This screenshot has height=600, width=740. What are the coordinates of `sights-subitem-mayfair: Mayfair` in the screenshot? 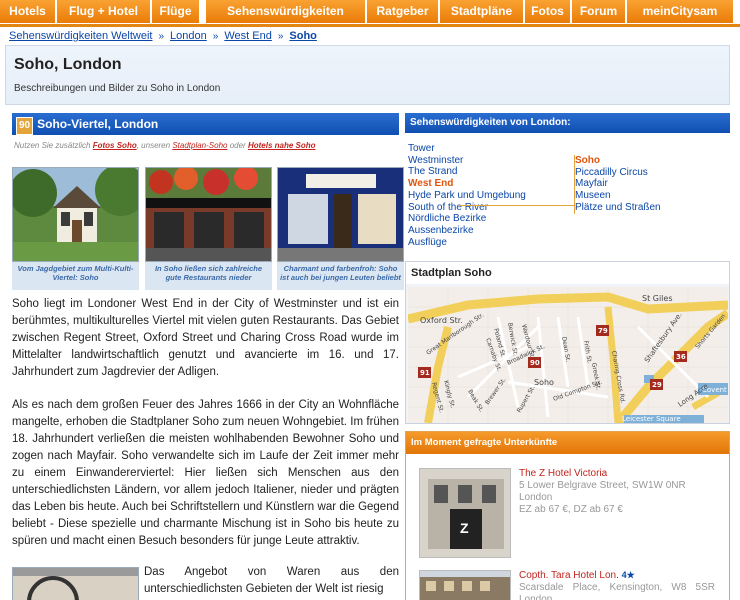 It's located at (618, 184).